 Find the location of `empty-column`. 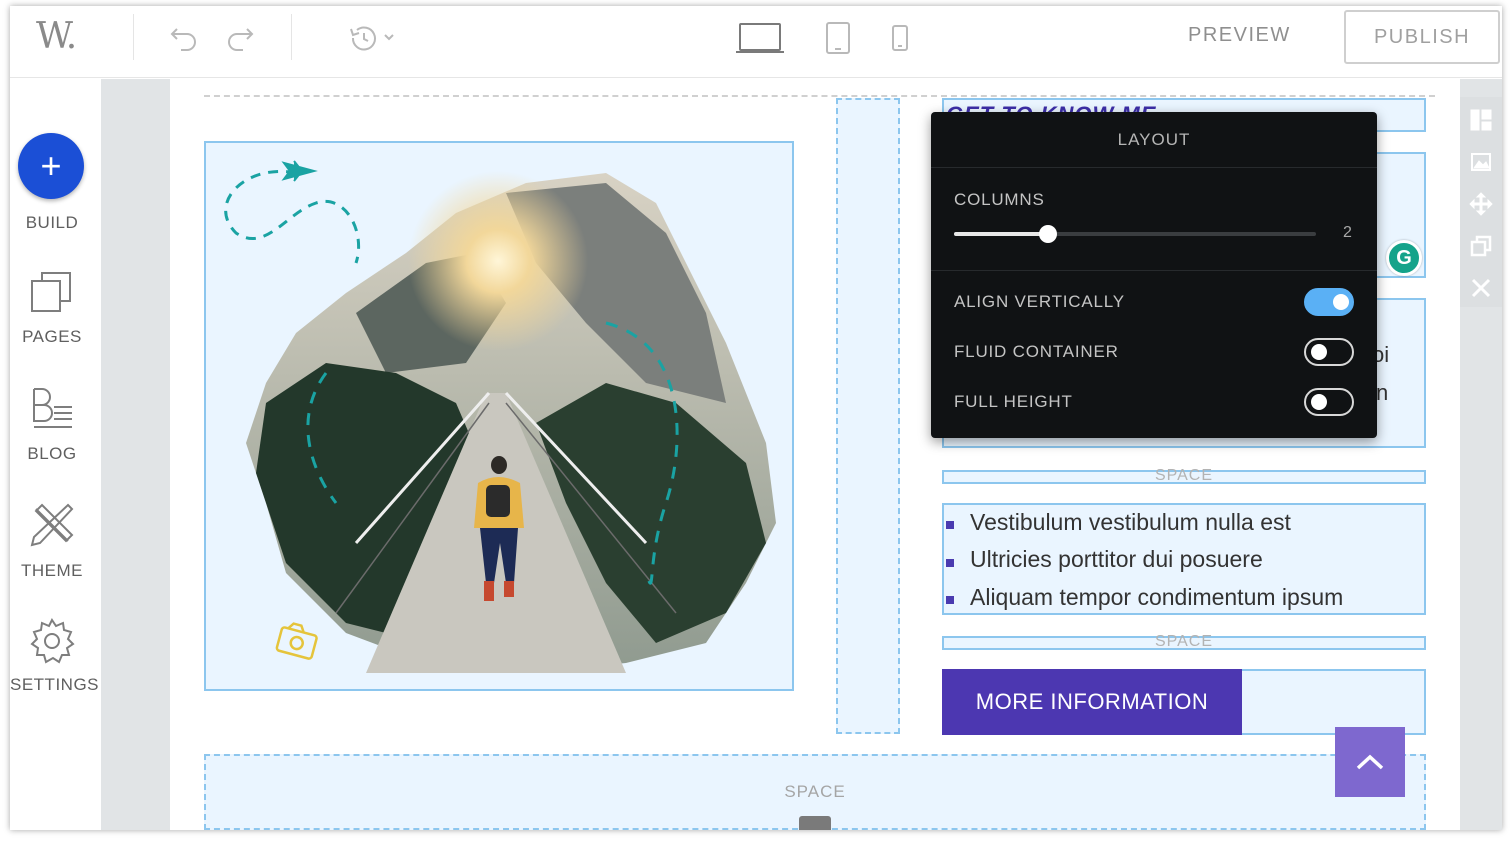

empty-column is located at coordinates (868, 416).